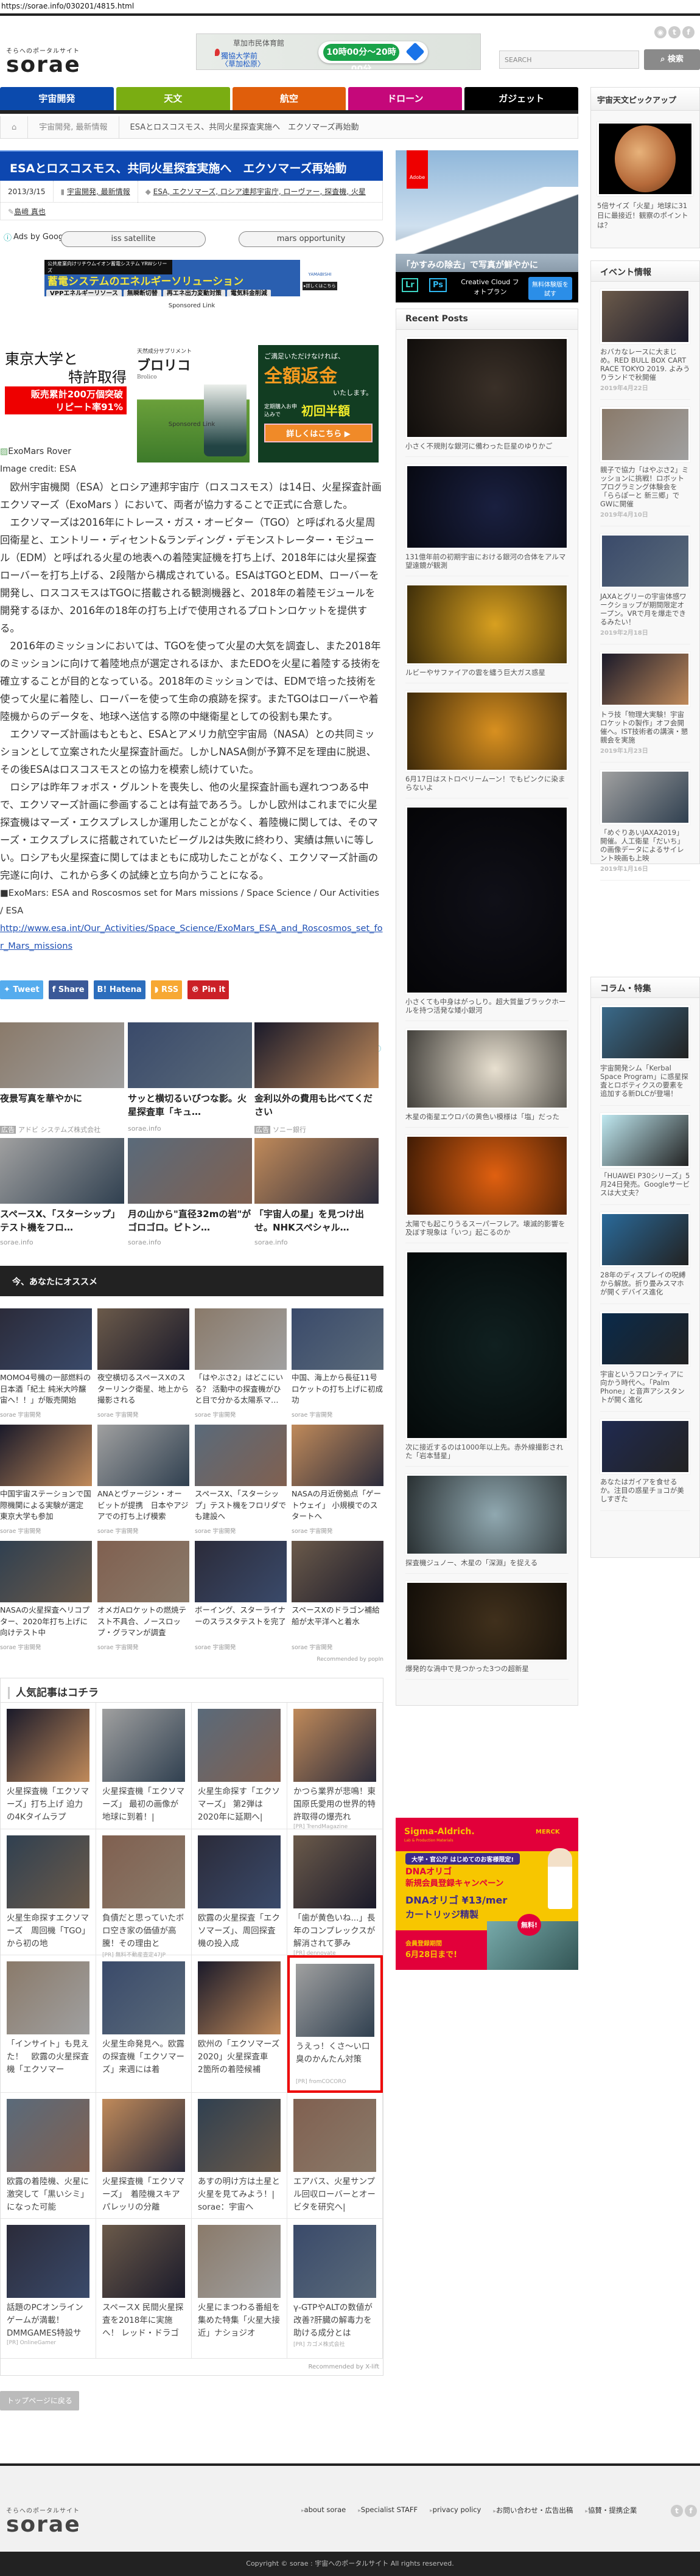 This screenshot has height=2576, width=700. What do you see at coordinates (487, 1116) in the screenshot?
I see `recent-post-title: 木星の衛星エウロパの黄色い模様は「塩」だった` at bounding box center [487, 1116].